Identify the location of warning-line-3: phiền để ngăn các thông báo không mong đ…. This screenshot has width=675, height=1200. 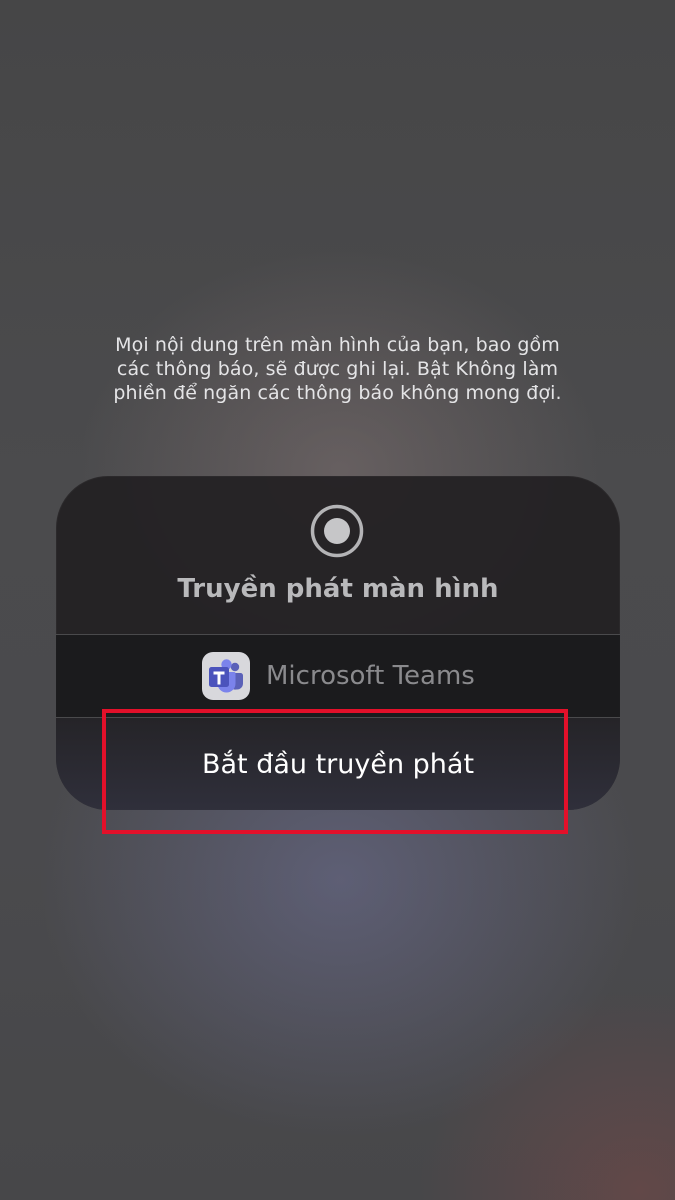
(337, 393).